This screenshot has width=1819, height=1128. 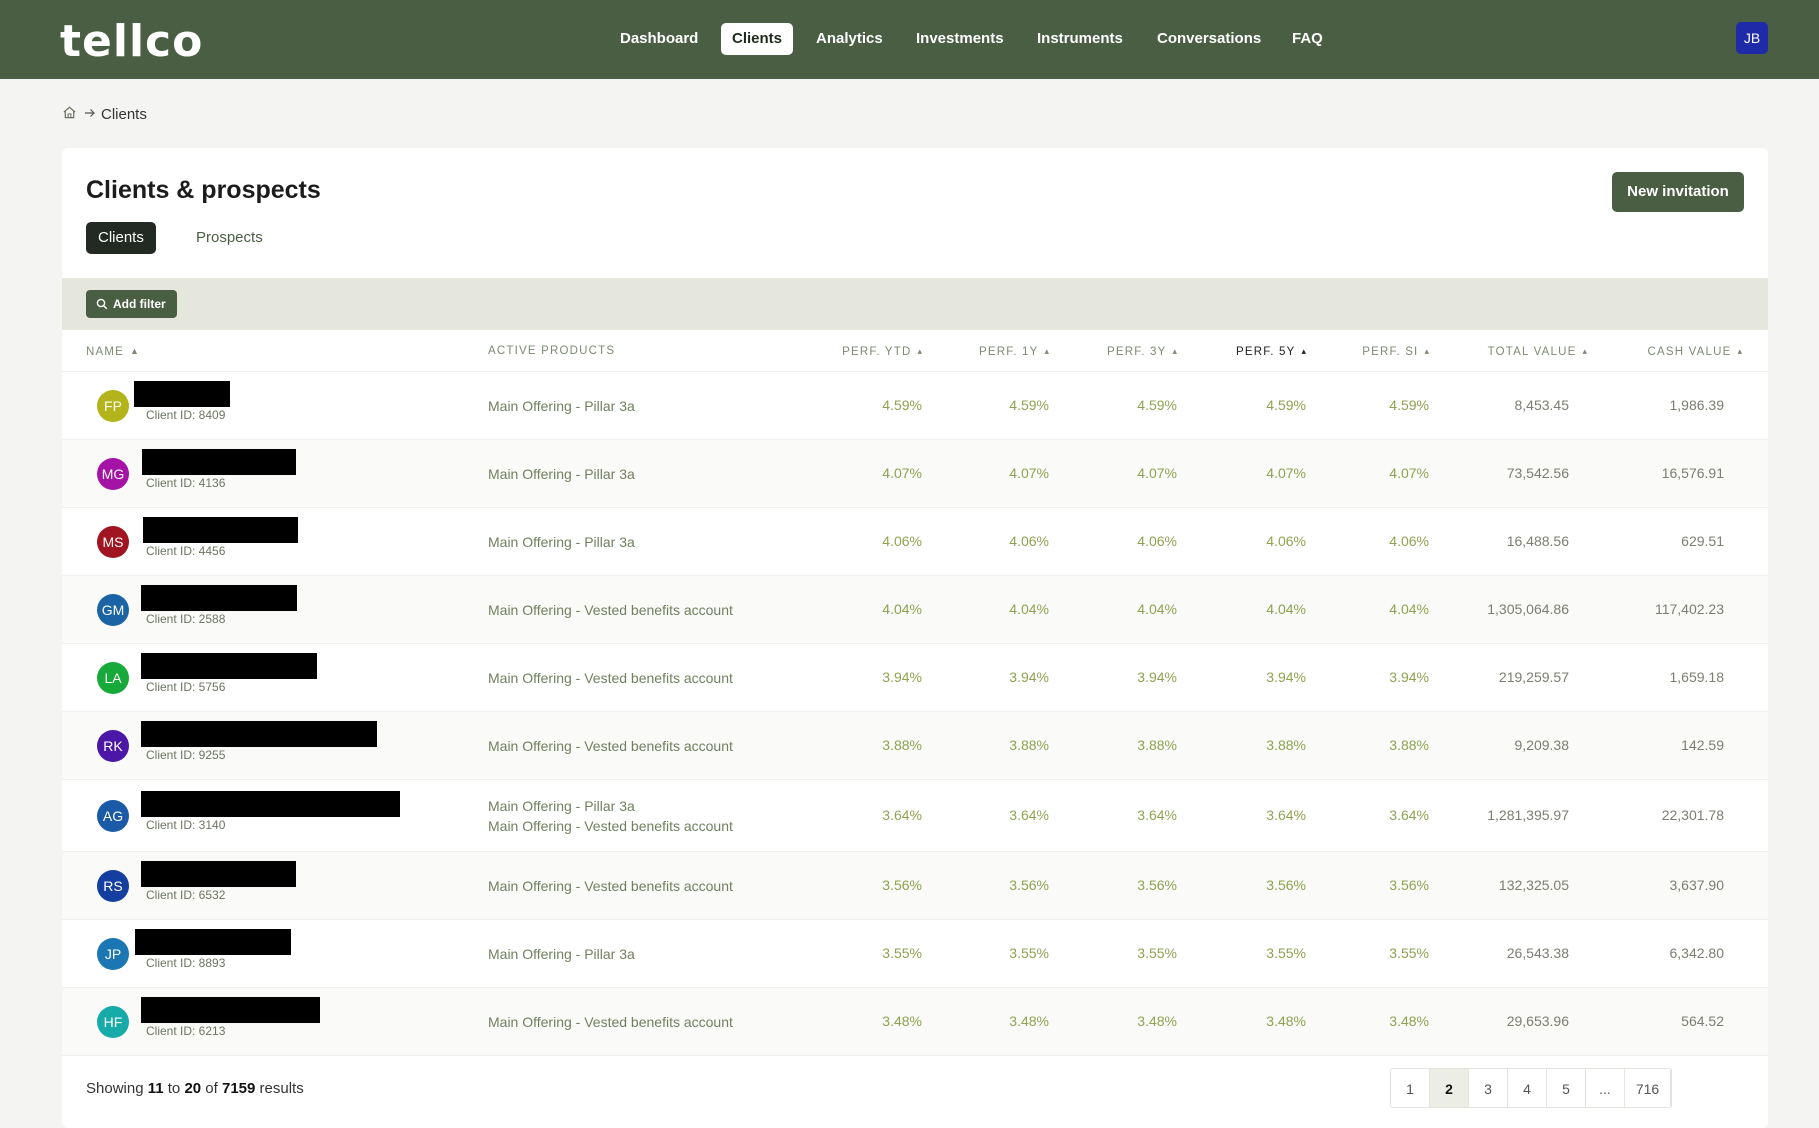 What do you see at coordinates (102, 304) in the screenshot?
I see `search-icon` at bounding box center [102, 304].